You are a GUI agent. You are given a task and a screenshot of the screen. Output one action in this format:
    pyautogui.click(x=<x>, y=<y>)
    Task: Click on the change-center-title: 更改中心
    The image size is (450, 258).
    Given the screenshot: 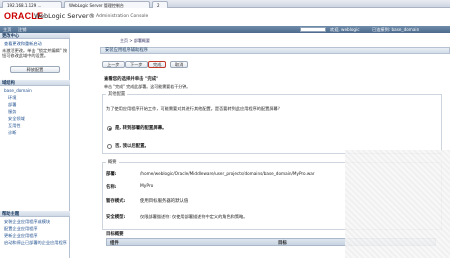 What is the action you would take?
    pyautogui.click(x=35, y=36)
    